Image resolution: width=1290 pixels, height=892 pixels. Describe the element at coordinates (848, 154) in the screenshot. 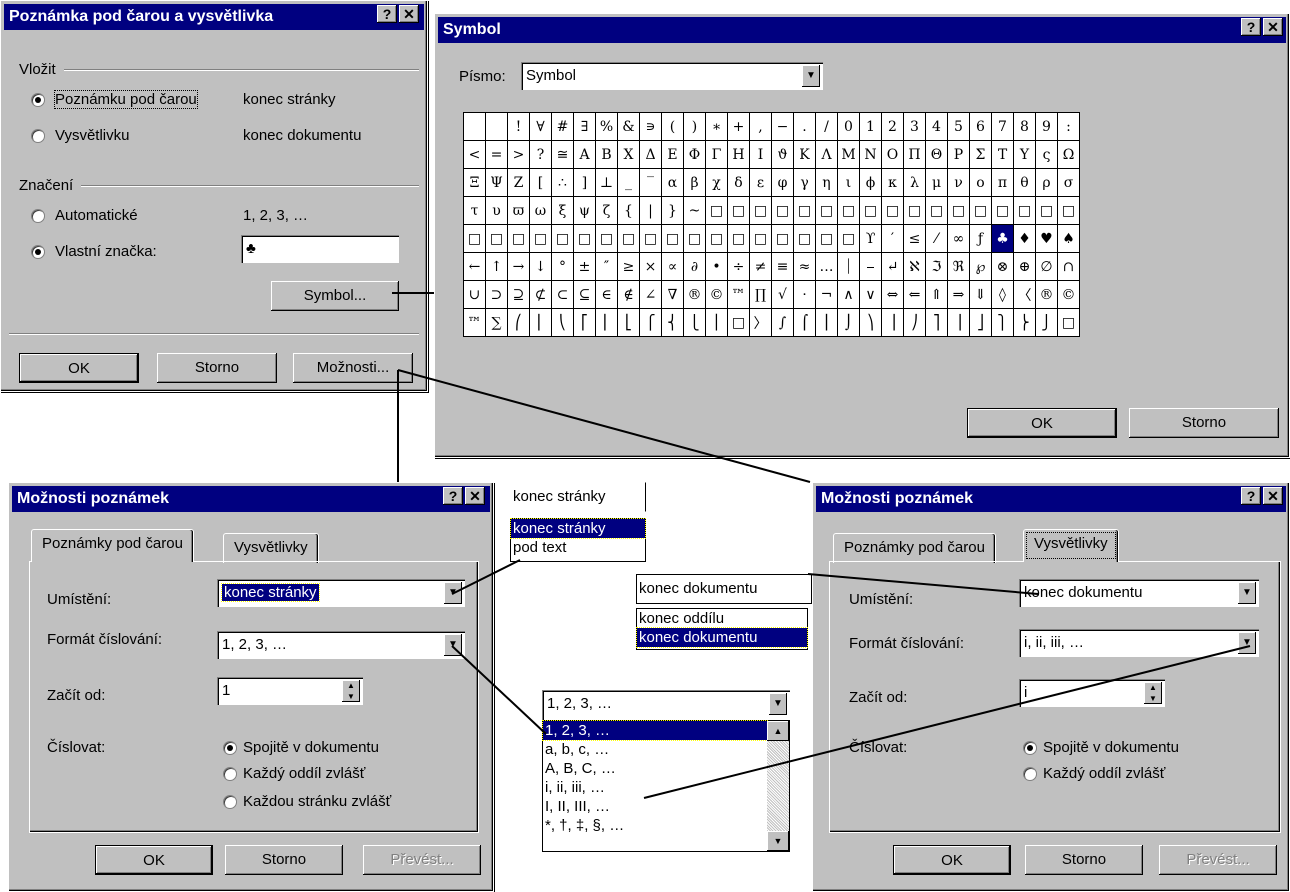

I see `symbol-cell: Μ` at that location.